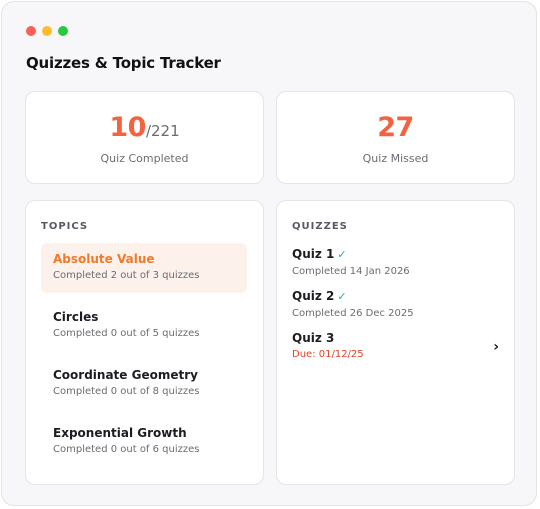 This screenshot has width=540, height=509. What do you see at coordinates (353, 313) in the screenshot?
I see `quiz-status: Completed 26 Dec 2025` at bounding box center [353, 313].